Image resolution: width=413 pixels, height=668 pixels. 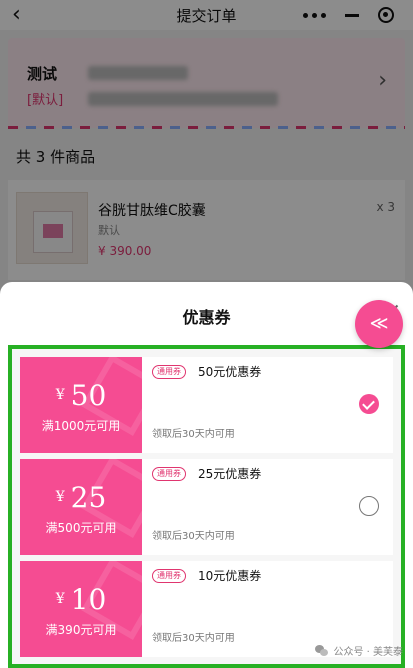 I want to click on coupon-value-panel: ¥25 满500元可用, so click(x=81, y=507).